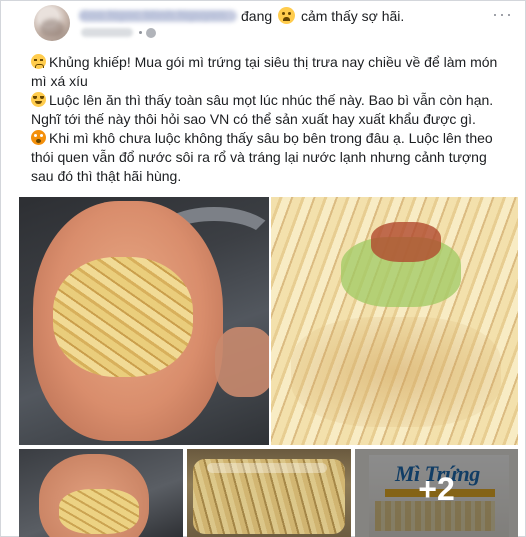  What do you see at coordinates (287, 15) in the screenshot?
I see `scared-face-icon` at bounding box center [287, 15].